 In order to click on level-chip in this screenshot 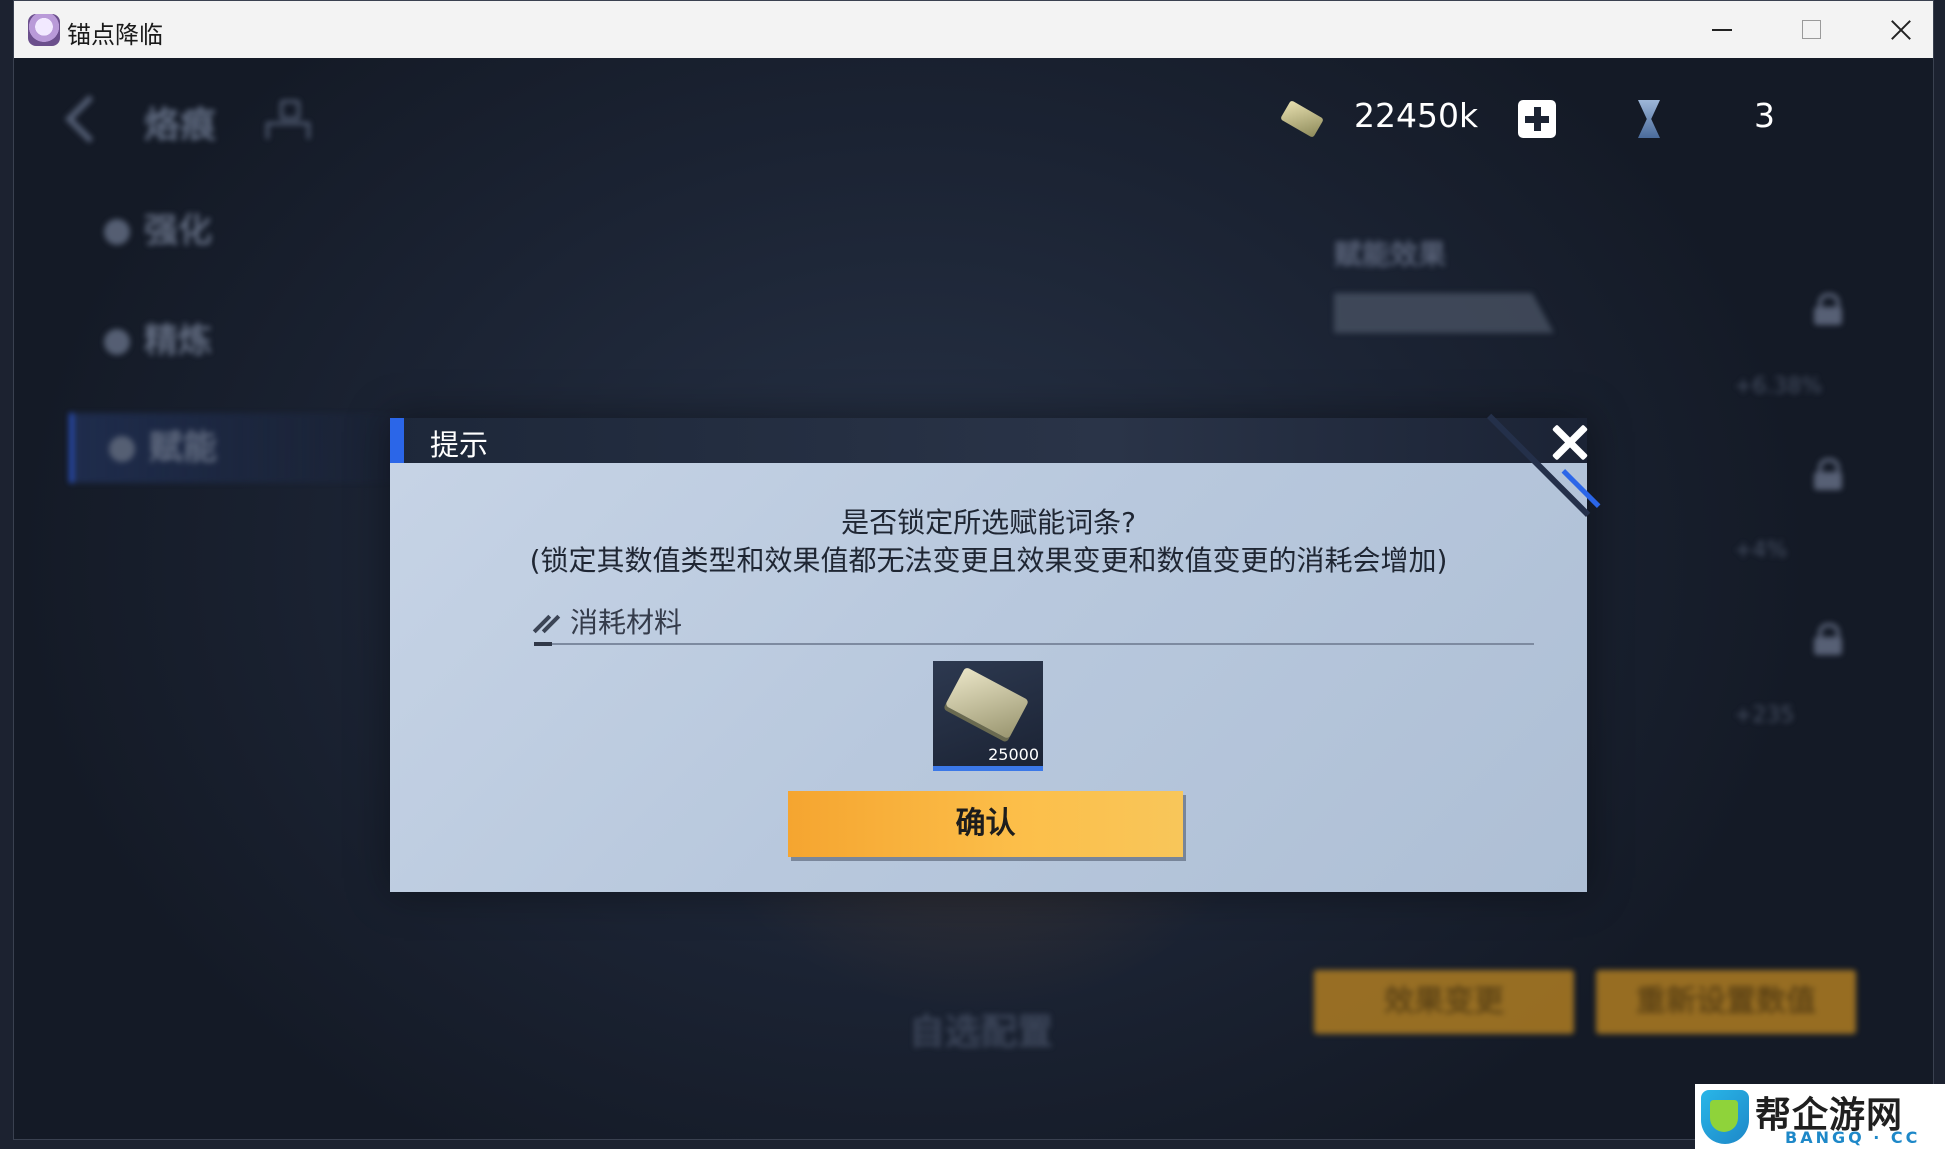, I will do `click(1444, 313)`.